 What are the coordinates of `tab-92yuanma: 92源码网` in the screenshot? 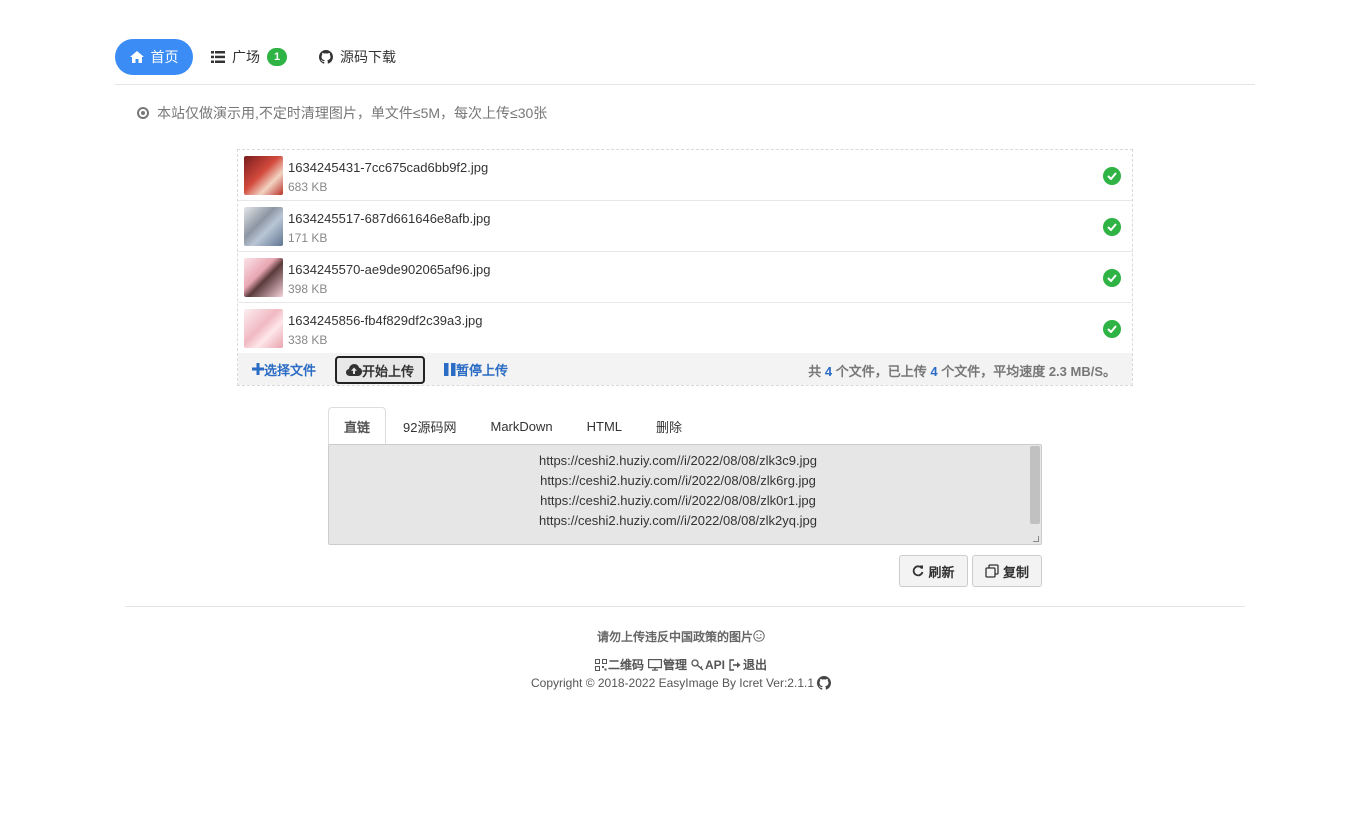 It's located at (429, 426).